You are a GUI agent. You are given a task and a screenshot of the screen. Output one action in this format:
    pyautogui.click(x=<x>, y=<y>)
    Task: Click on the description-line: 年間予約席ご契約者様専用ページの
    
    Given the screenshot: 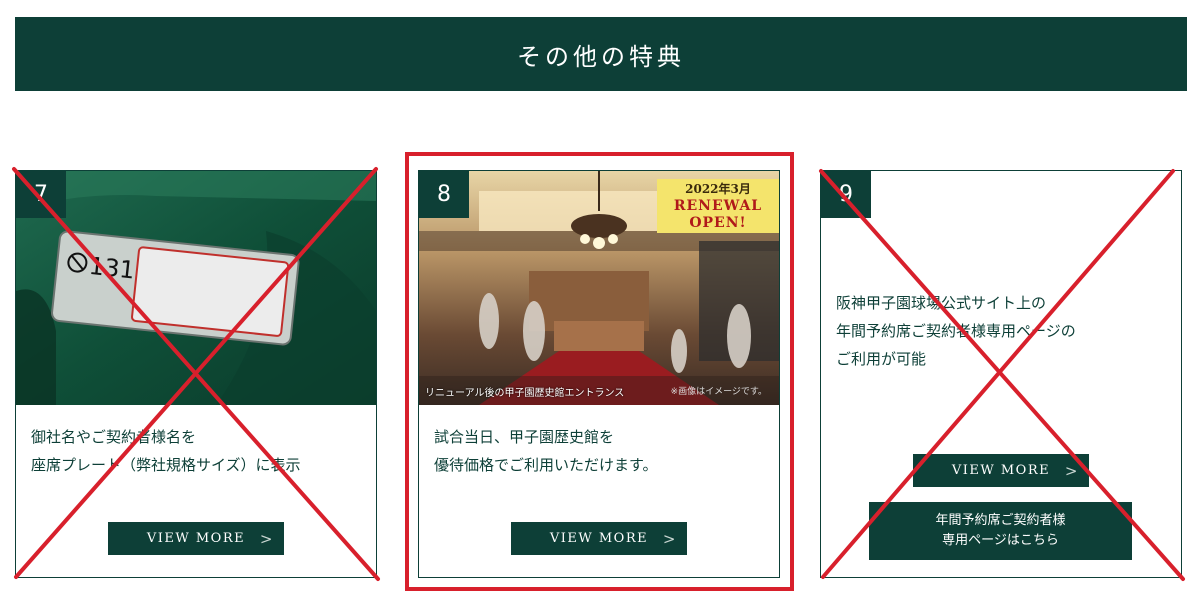 What is the action you would take?
    pyautogui.click(x=956, y=331)
    